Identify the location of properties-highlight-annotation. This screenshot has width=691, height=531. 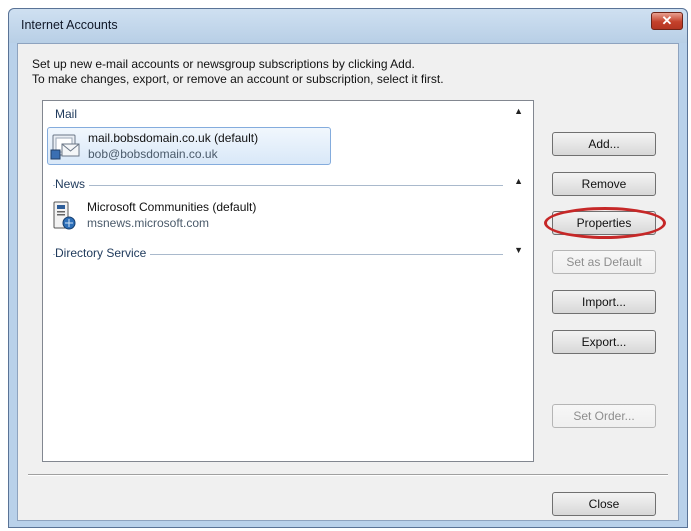
(605, 223).